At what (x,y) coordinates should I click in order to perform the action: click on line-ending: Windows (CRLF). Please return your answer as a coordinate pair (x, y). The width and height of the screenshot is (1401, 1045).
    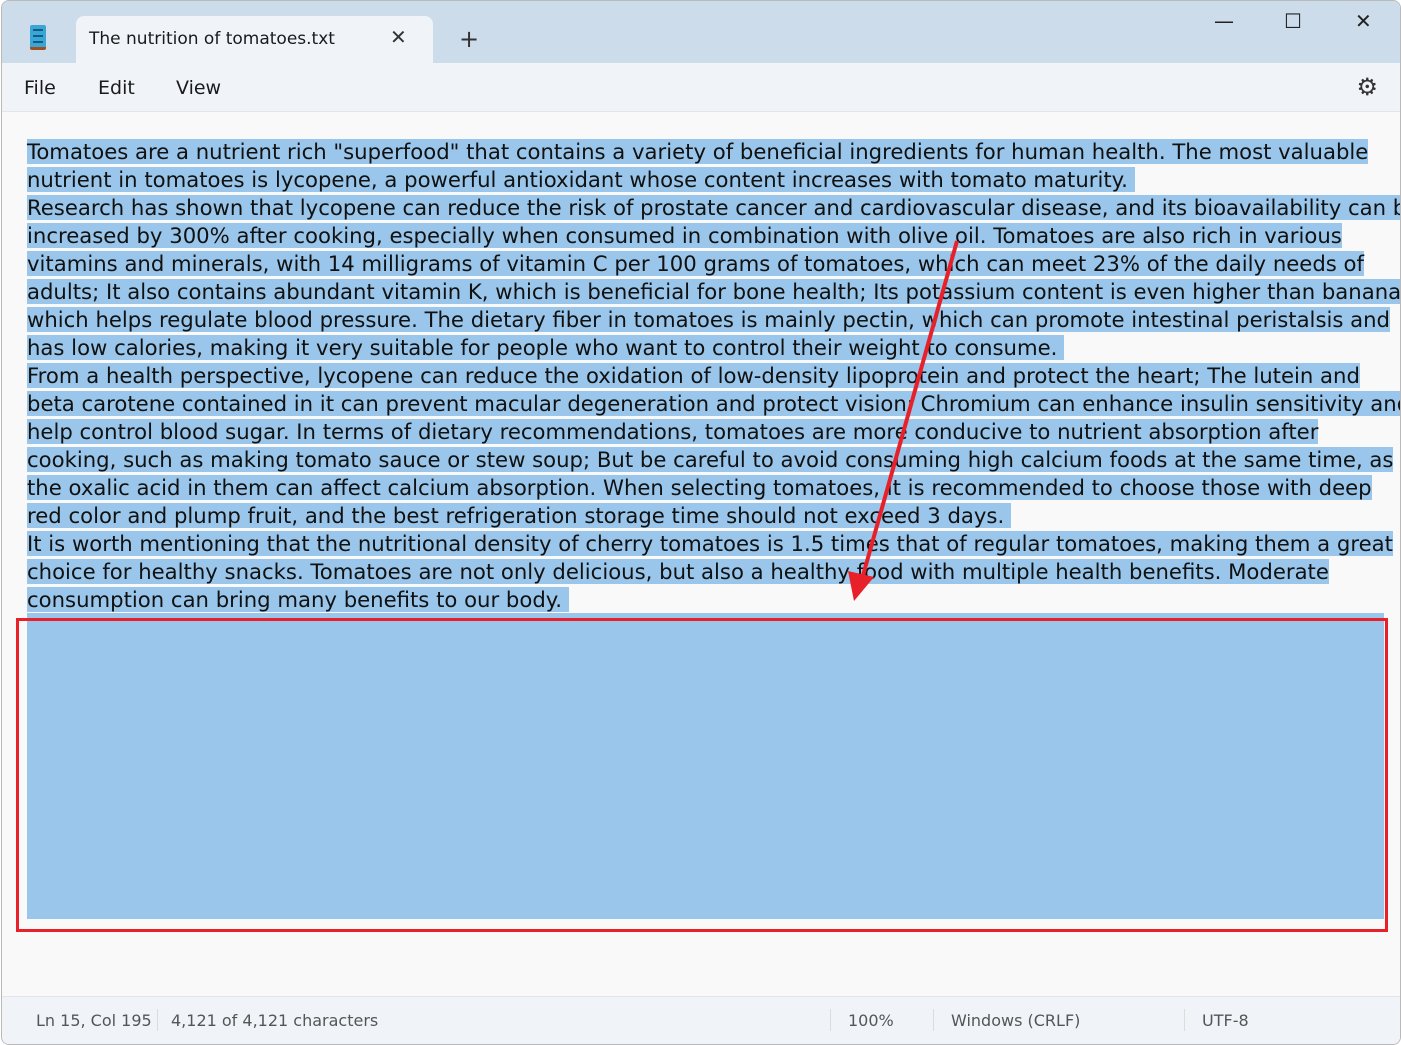
    Looking at the image, I should click on (1015, 1020).